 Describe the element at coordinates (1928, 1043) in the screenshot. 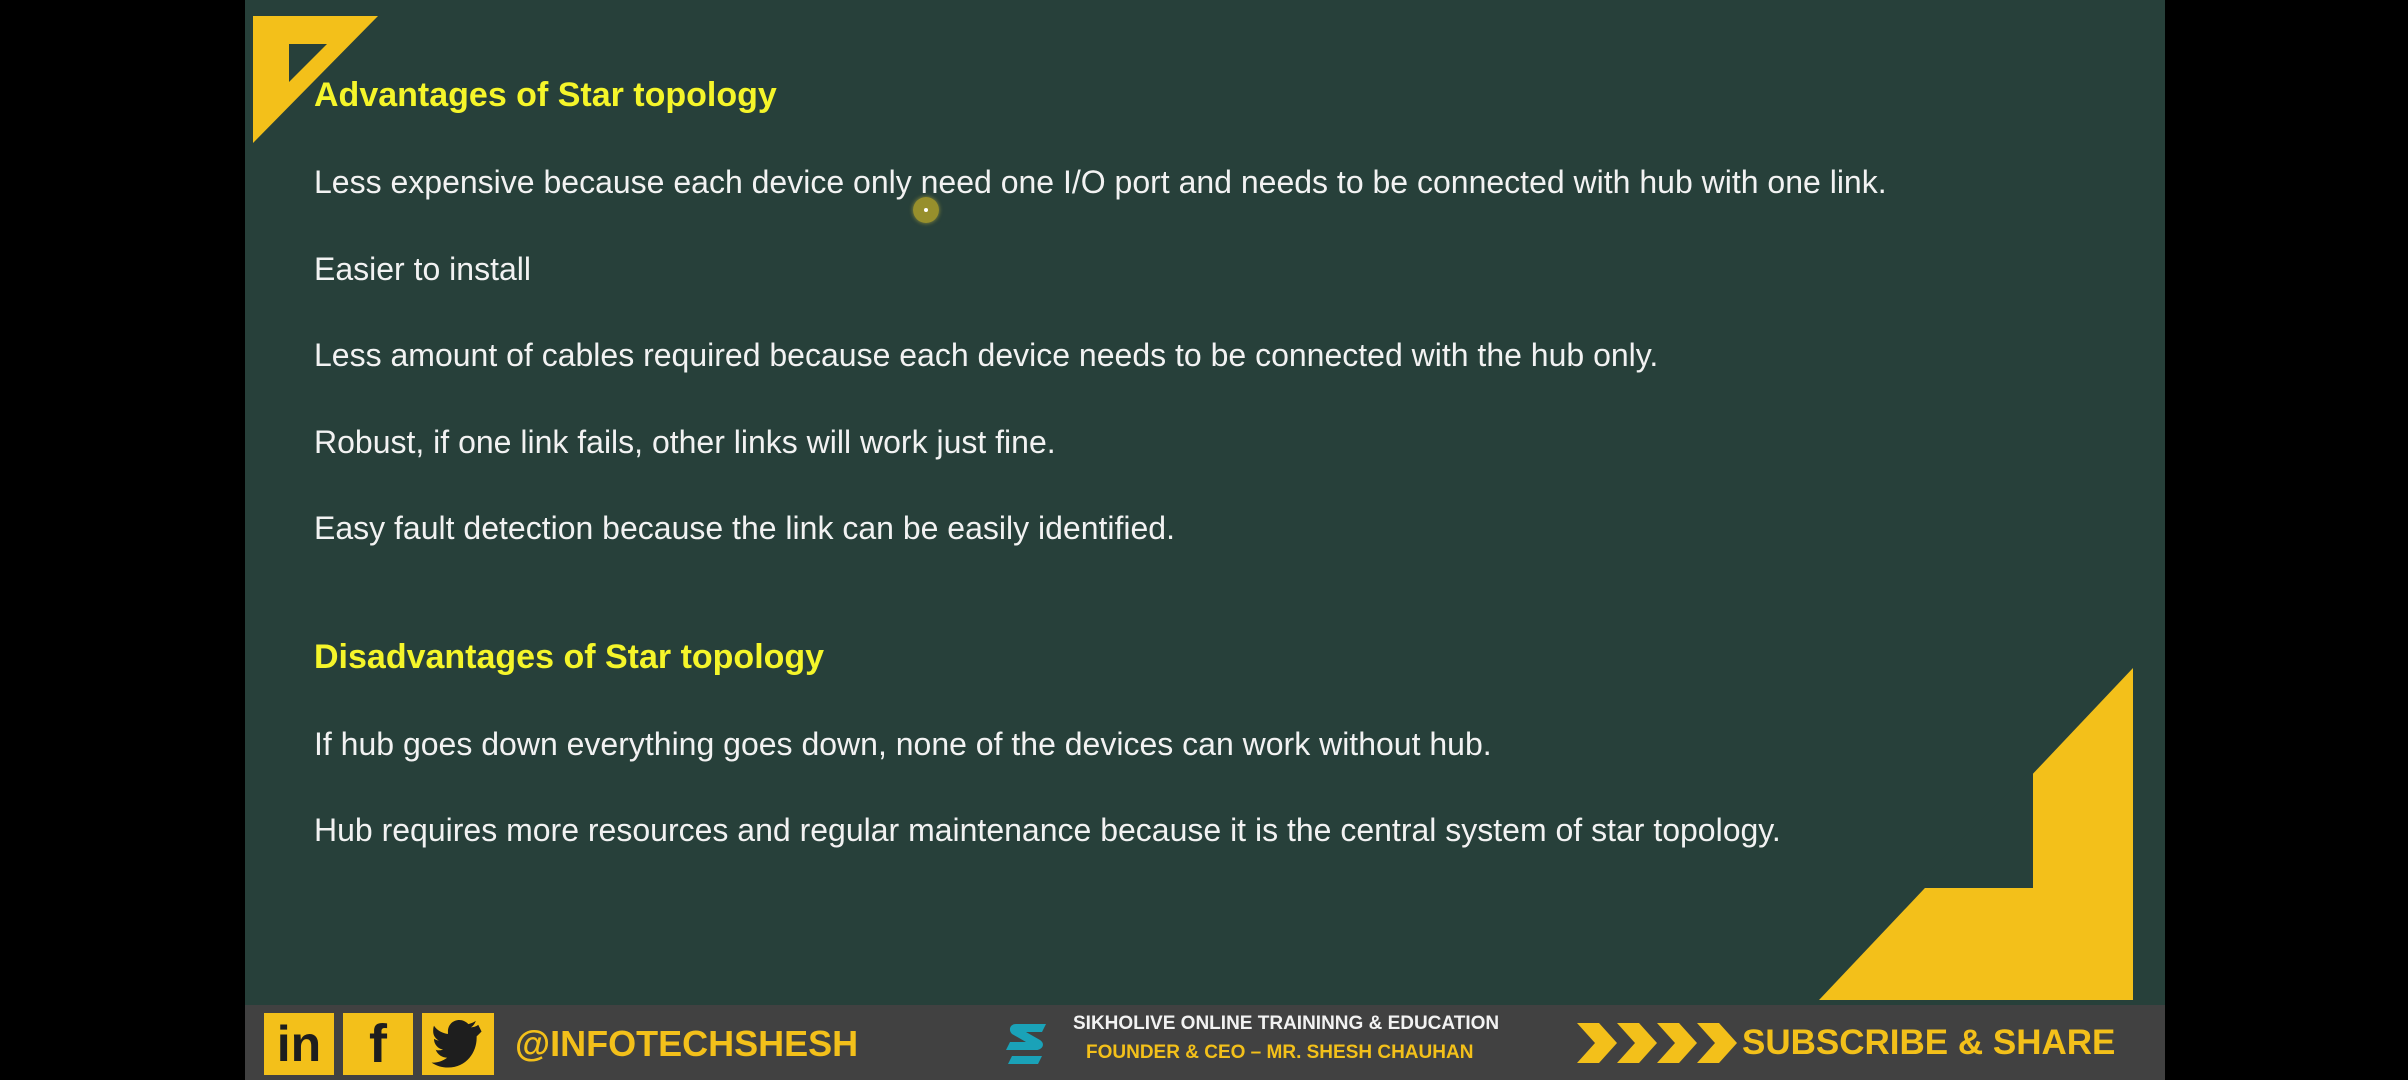

I see `subscribe-share-text: SUBSCRIBE & SHARE` at that location.